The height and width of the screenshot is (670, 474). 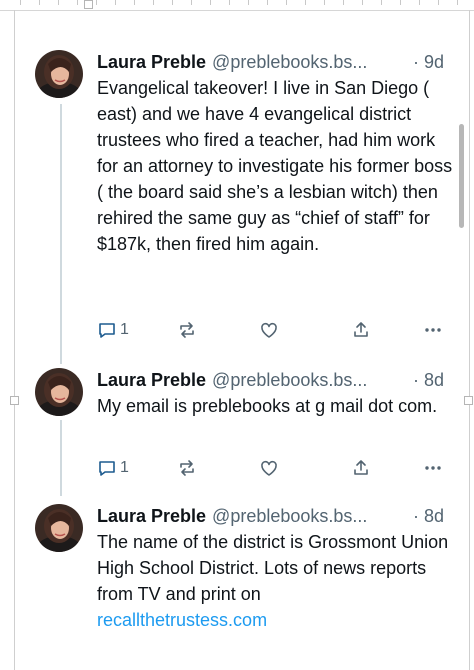 What do you see at coordinates (461, 176) in the screenshot?
I see `scrollbar-thumb` at bounding box center [461, 176].